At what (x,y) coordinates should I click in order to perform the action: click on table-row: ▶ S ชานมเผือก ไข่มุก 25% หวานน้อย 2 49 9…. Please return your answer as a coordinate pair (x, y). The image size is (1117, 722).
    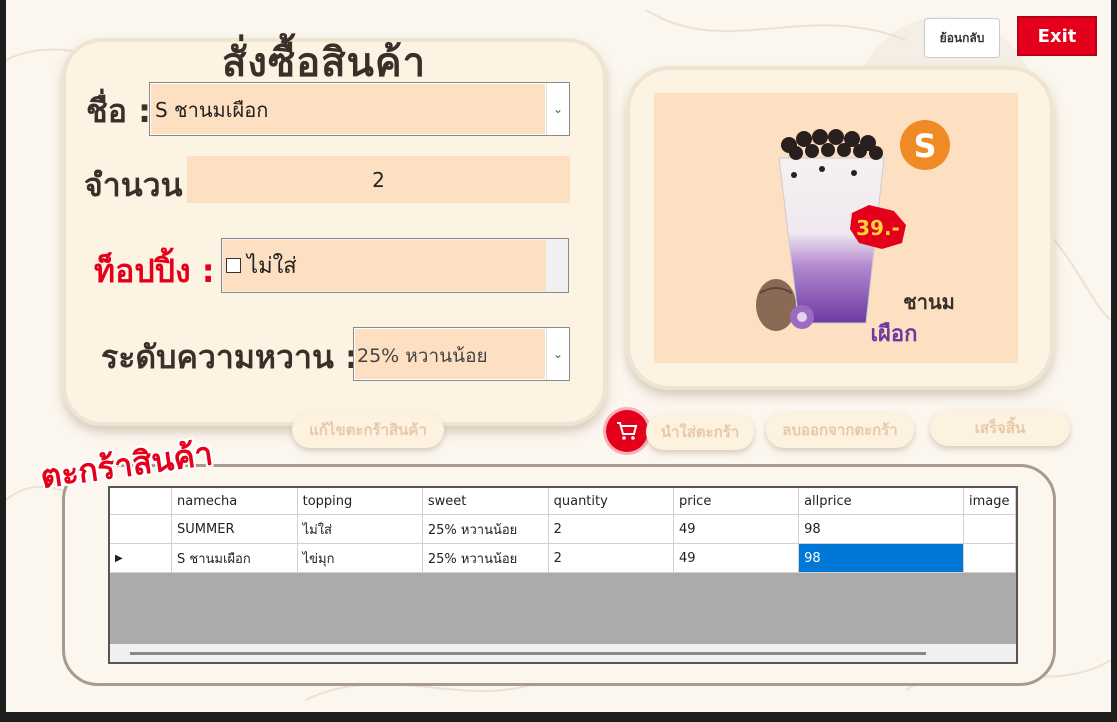
    Looking at the image, I should click on (563, 558).